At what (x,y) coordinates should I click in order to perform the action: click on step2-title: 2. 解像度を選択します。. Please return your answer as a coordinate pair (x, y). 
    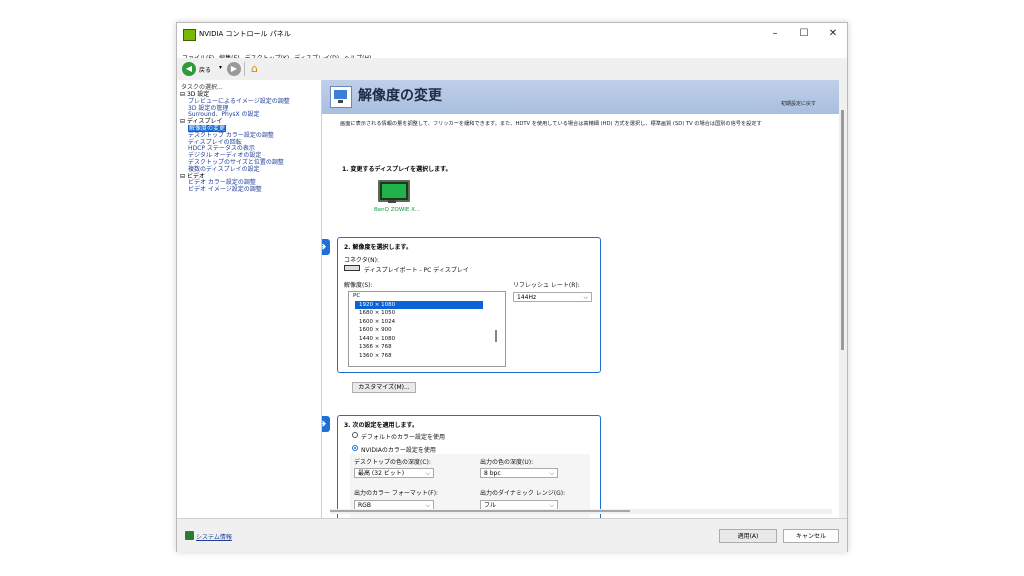
    Looking at the image, I should click on (378, 247).